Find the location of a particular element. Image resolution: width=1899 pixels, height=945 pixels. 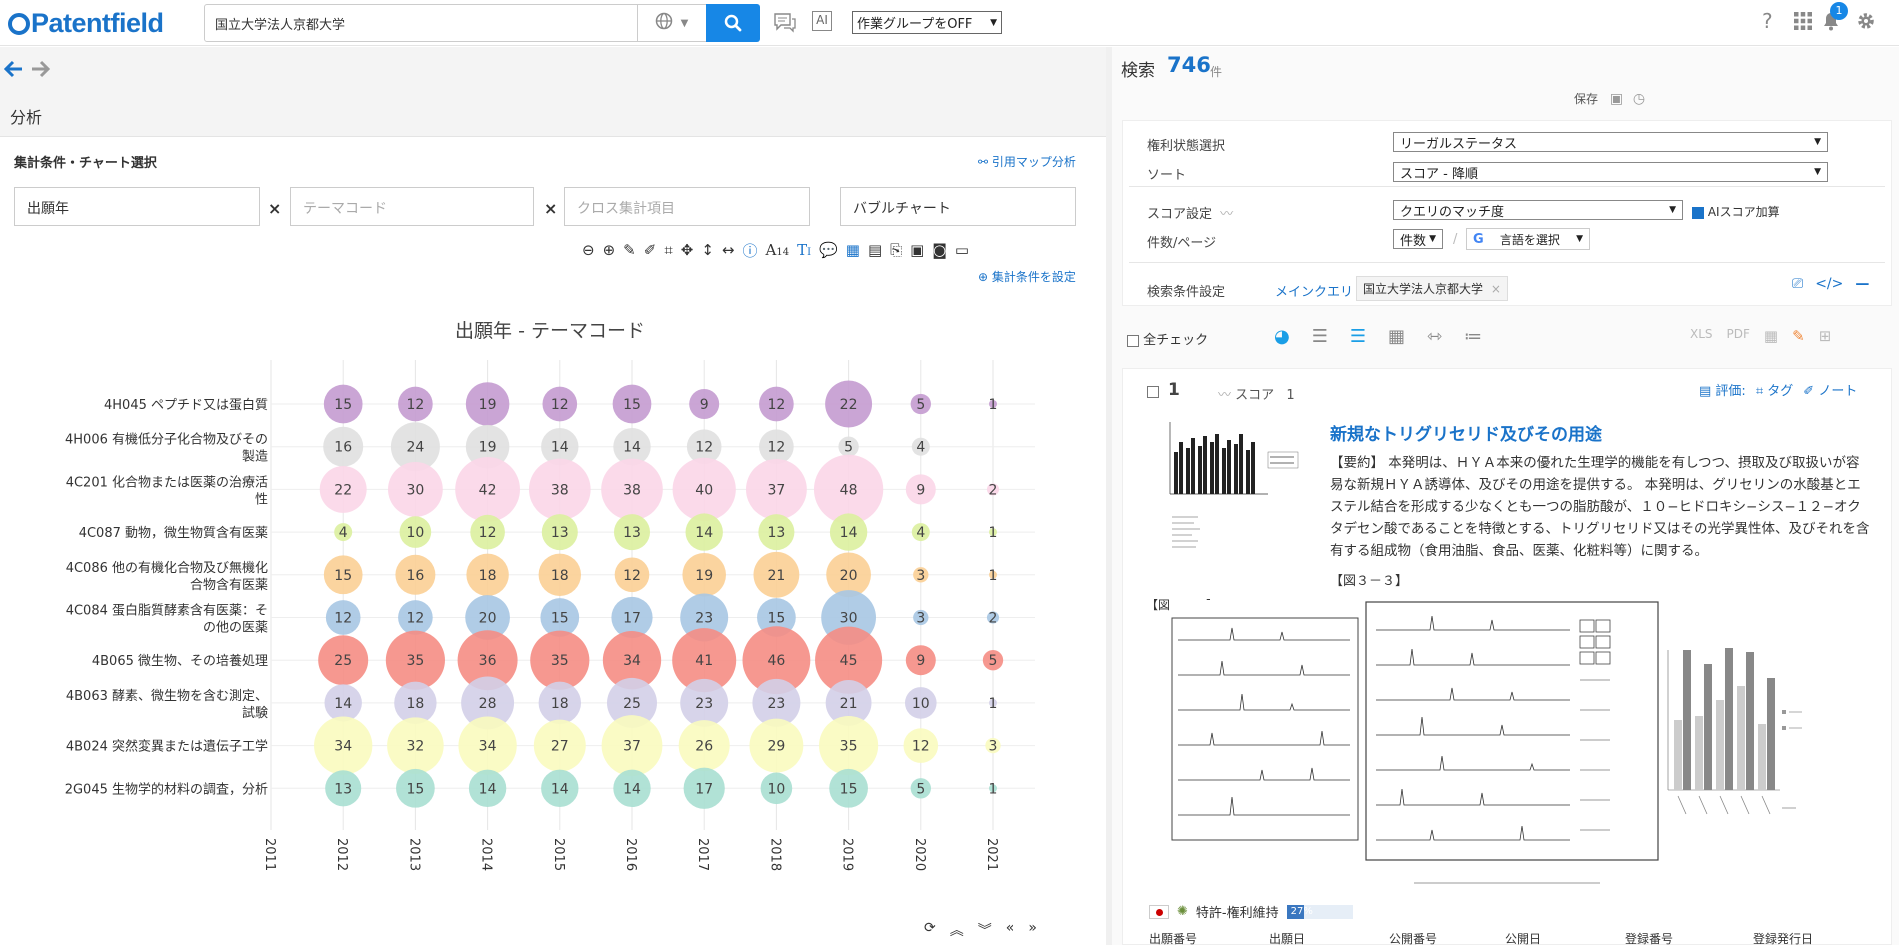

result-checkbox is located at coordinates (1153, 391).